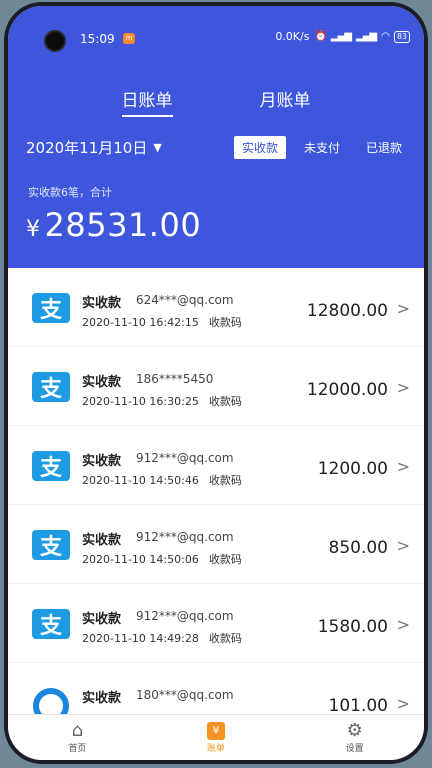 The image size is (432, 768). I want to click on transaction-meta: 2020-11-10 16:30:25 收款码, so click(167, 401).